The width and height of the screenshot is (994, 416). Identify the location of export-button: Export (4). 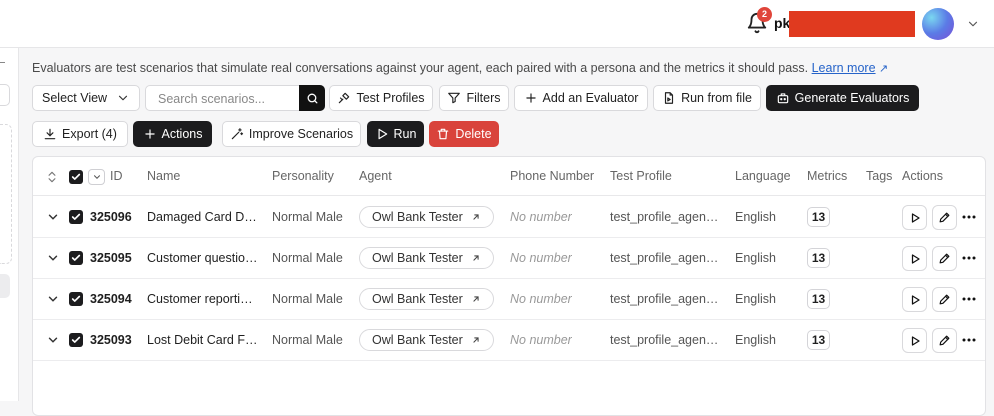
(80, 134).